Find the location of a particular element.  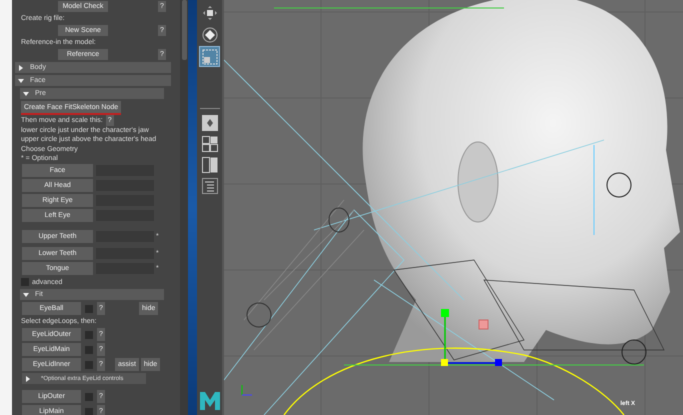

app-logo-icon is located at coordinates (210, 401).